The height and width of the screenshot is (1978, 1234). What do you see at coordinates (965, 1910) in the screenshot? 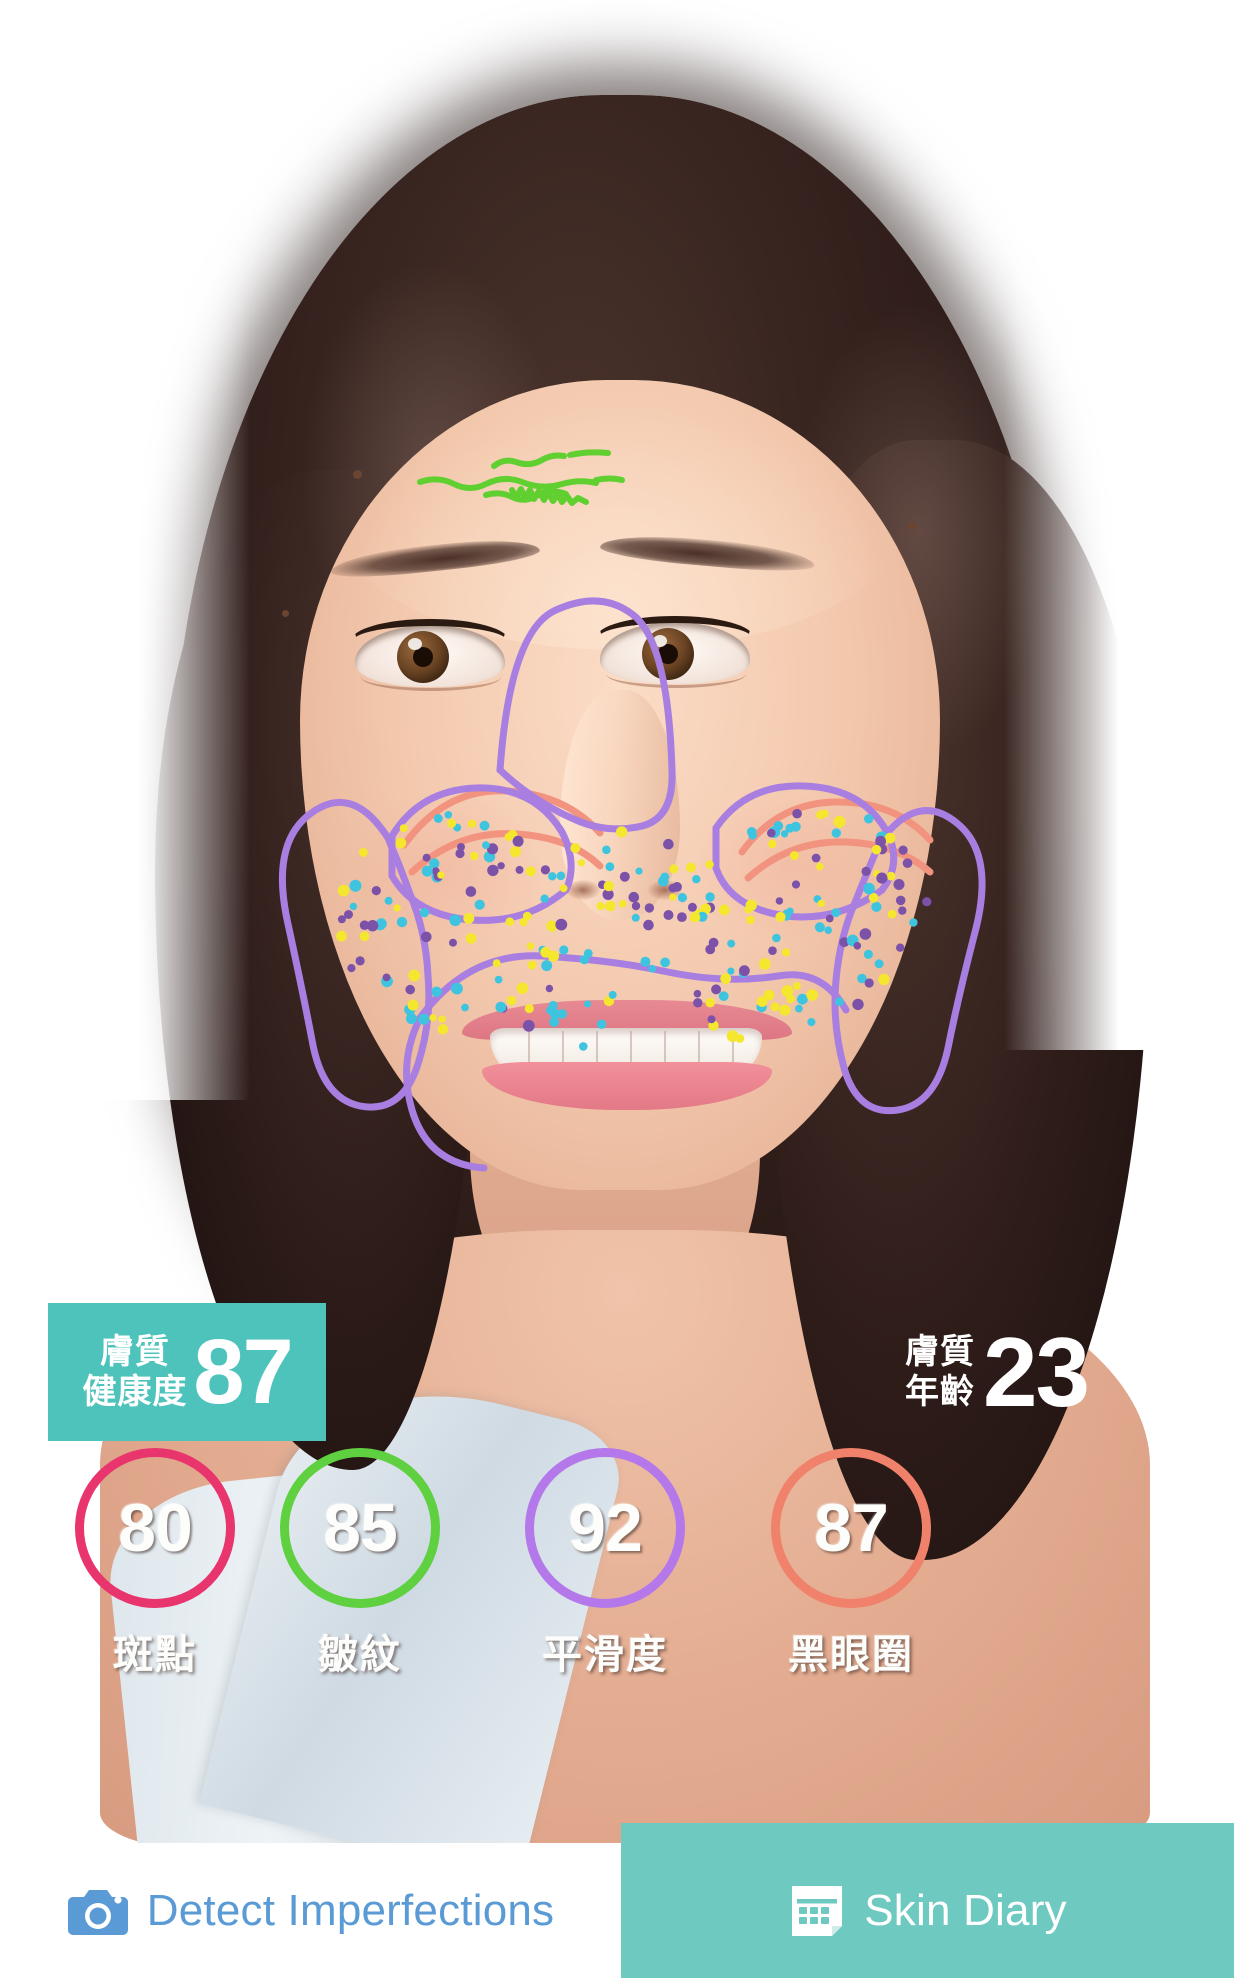
I see `skin-diary-label: Skin Diary` at bounding box center [965, 1910].